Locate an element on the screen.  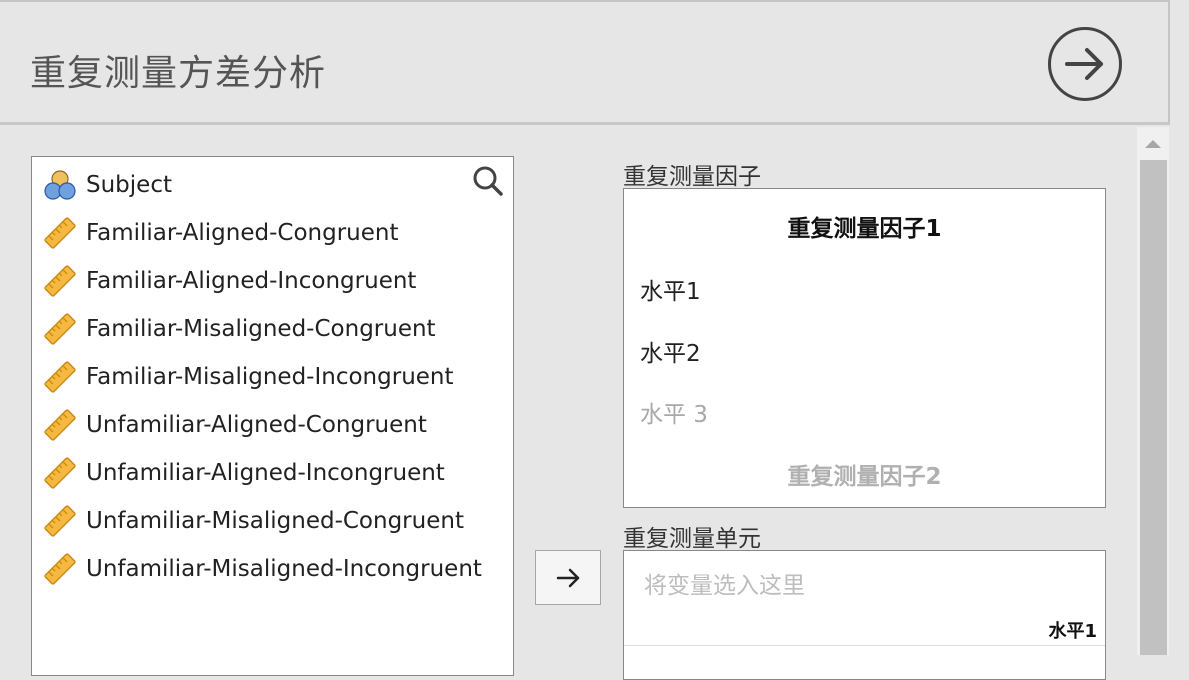
run-analysis-button is located at coordinates (1085, 64).